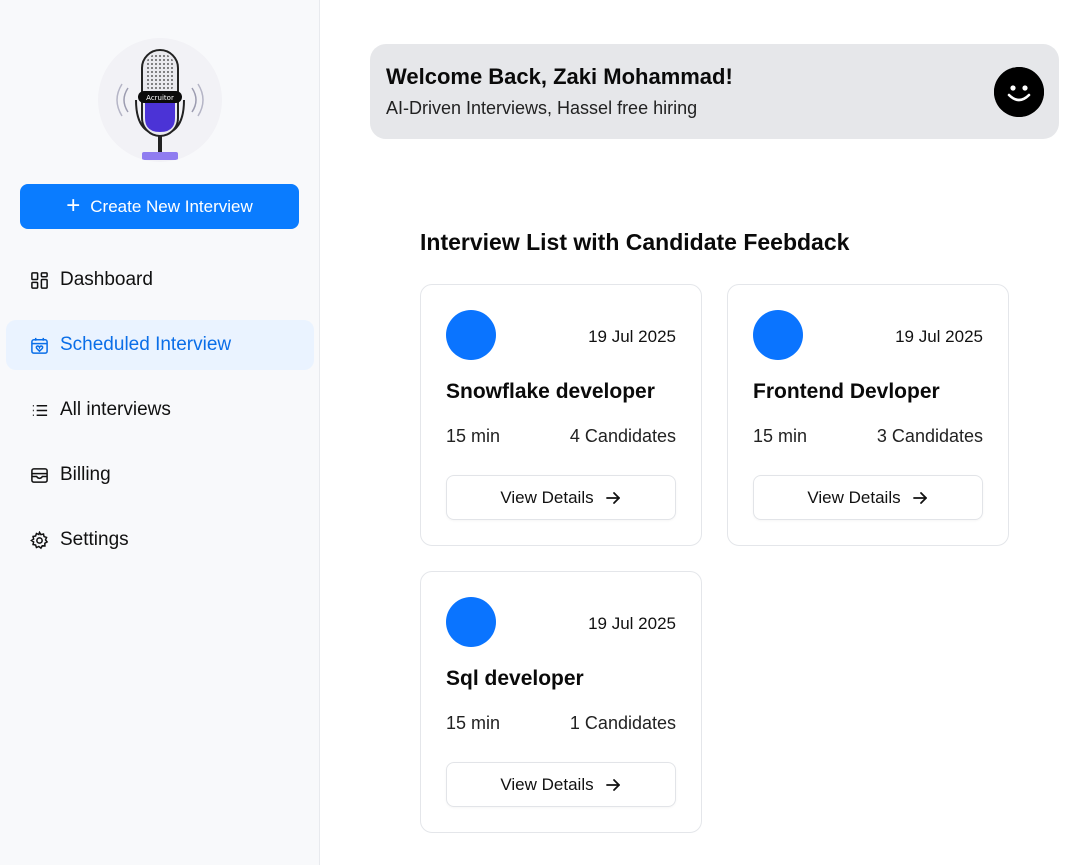 This screenshot has width=1079, height=865. Describe the element at coordinates (622, 436) in the screenshot. I see `candidate-count: 4 Candidates` at that location.